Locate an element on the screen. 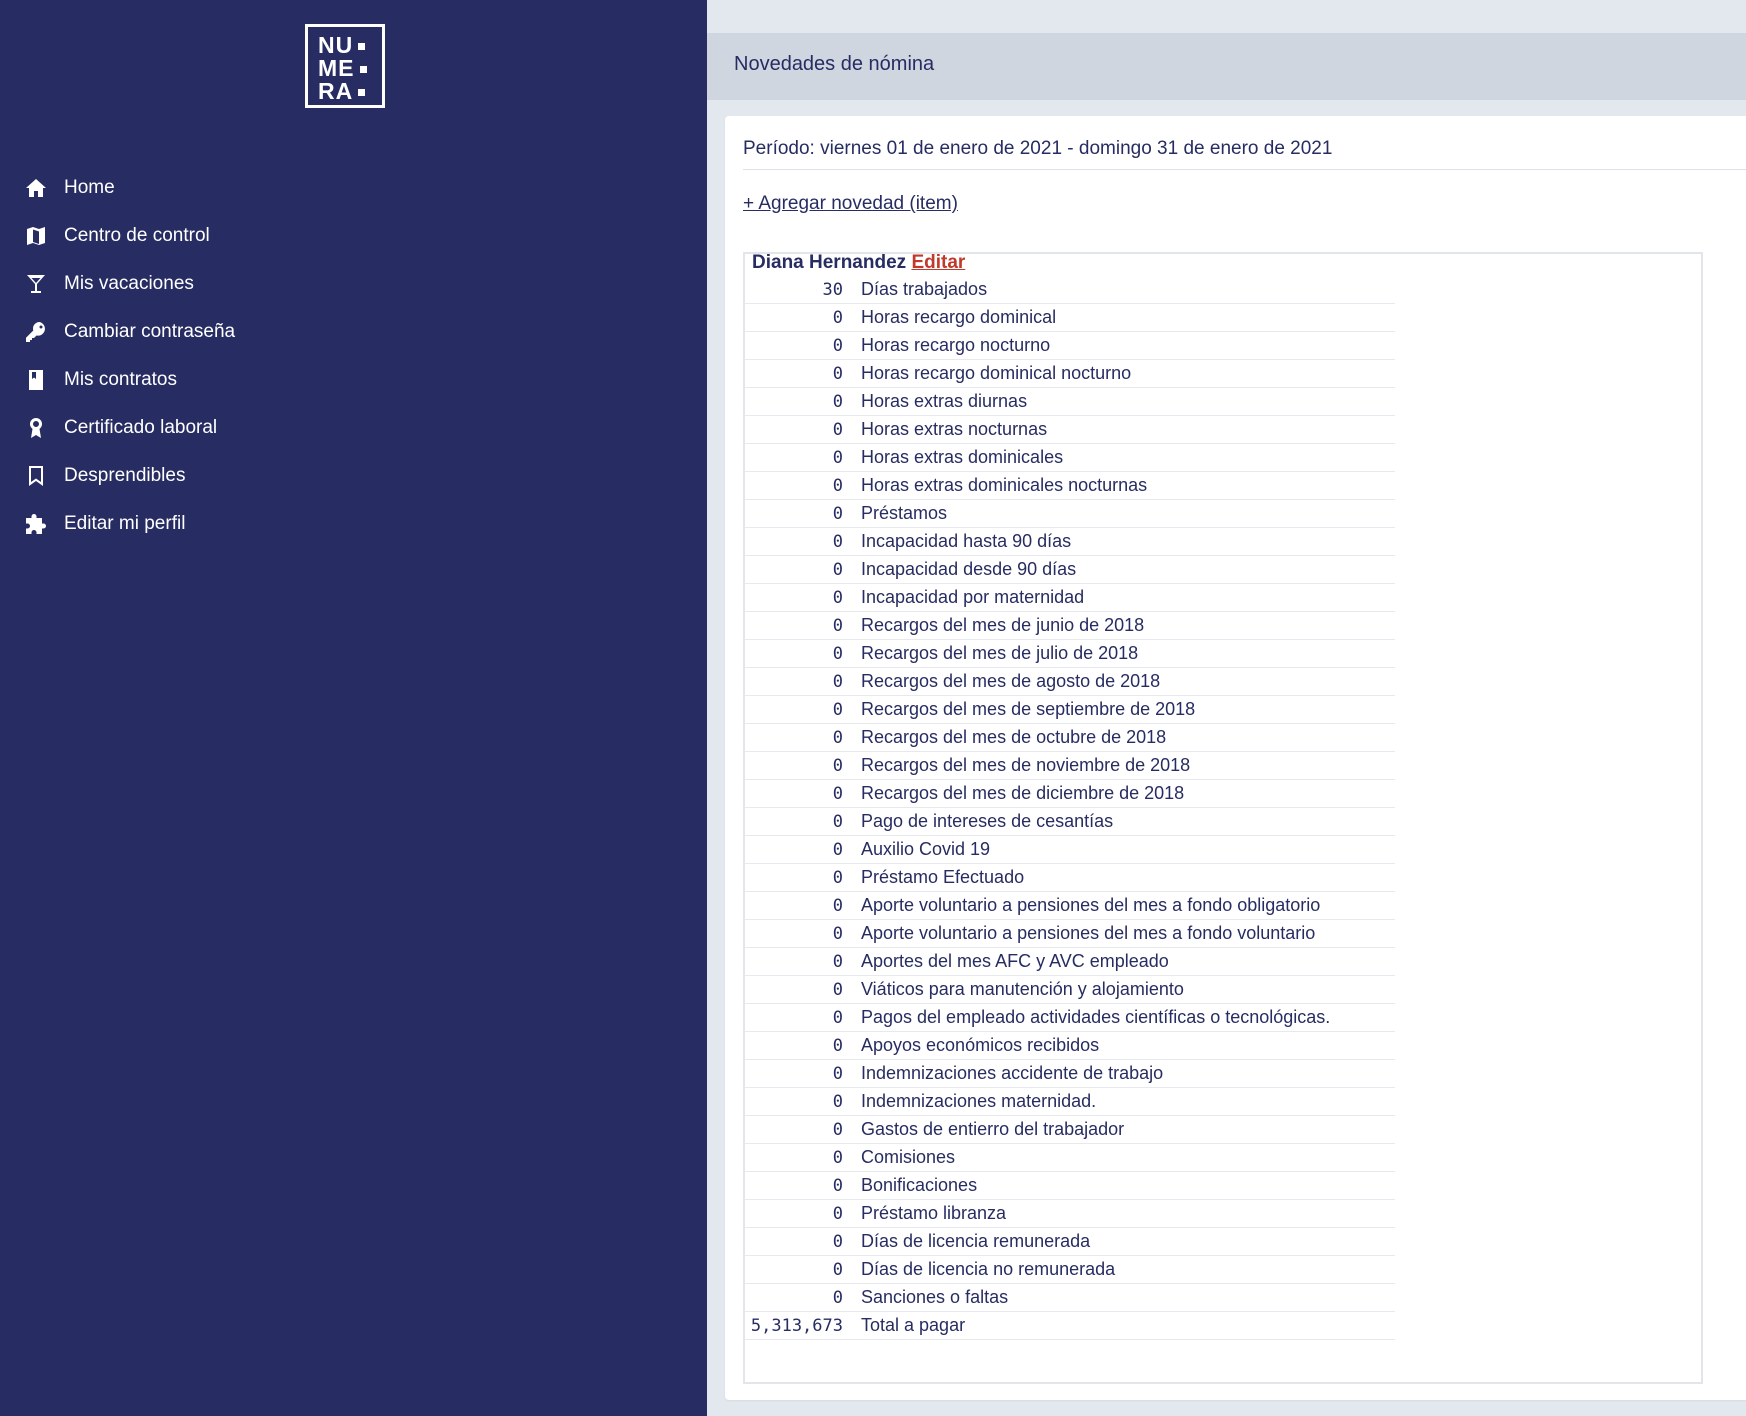 Image resolution: width=1746 pixels, height=1416 pixels. cocktail-icon is located at coordinates (36, 284).